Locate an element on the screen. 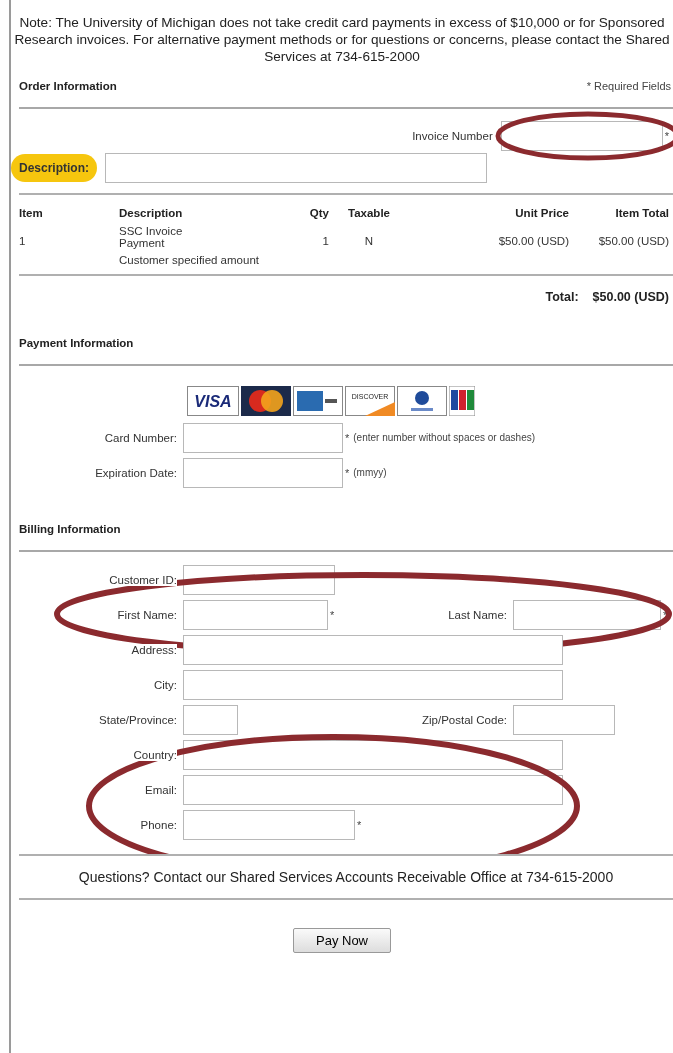 Image resolution: width=673 pixels, height=1053 pixels. column-header: Item Total is located at coordinates (641, 213).